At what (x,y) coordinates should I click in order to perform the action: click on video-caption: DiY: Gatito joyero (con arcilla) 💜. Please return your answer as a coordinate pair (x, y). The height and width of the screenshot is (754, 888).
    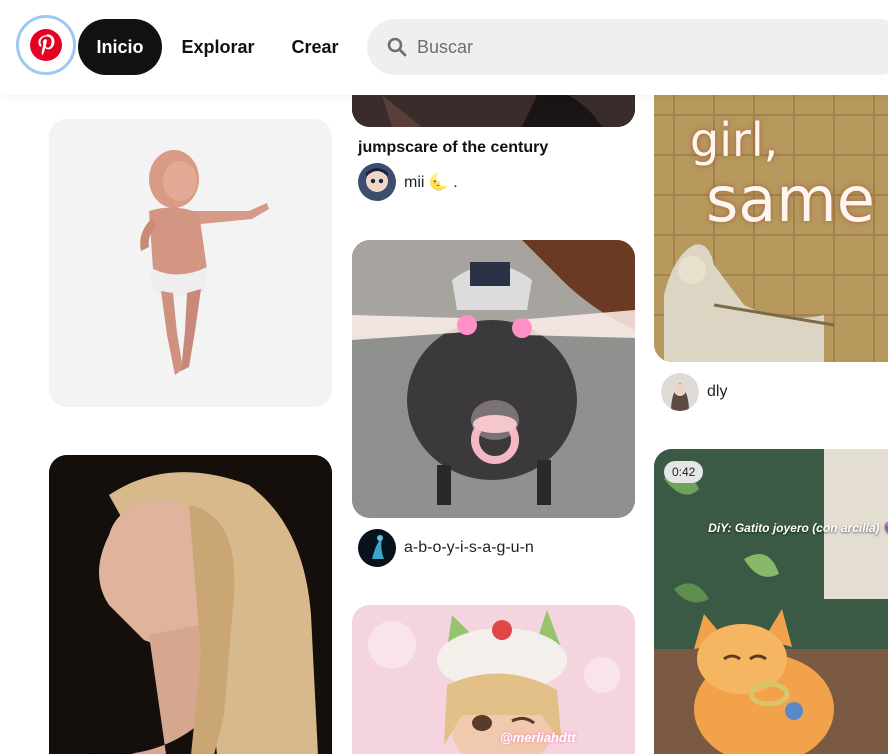
    Looking at the image, I should click on (798, 528).